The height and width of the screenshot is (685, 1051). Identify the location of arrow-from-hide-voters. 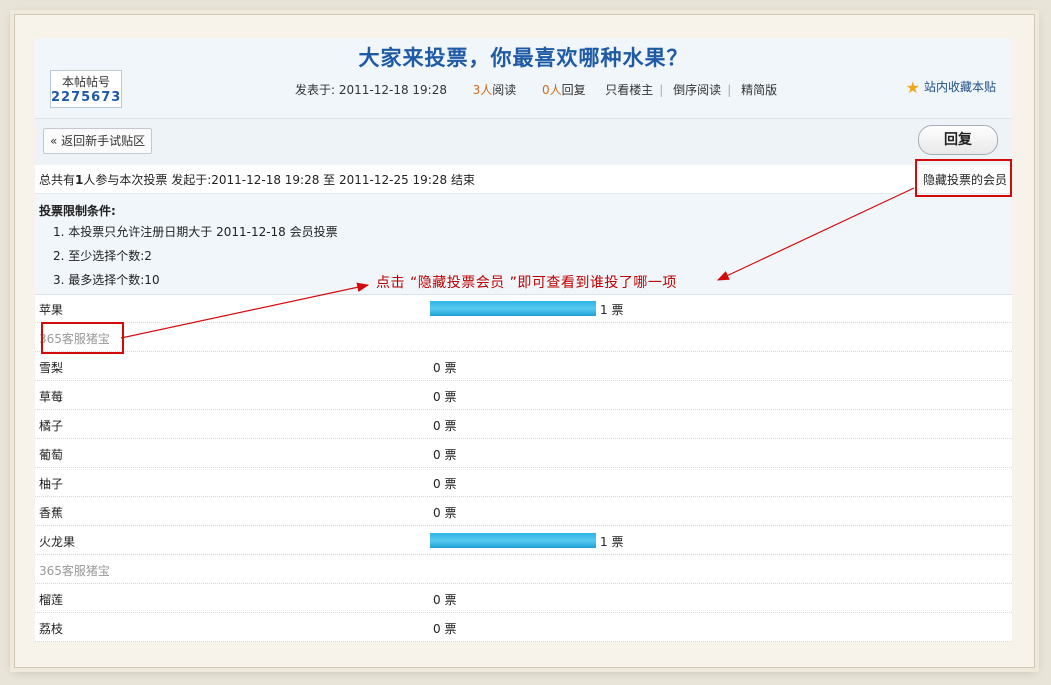
(815, 234).